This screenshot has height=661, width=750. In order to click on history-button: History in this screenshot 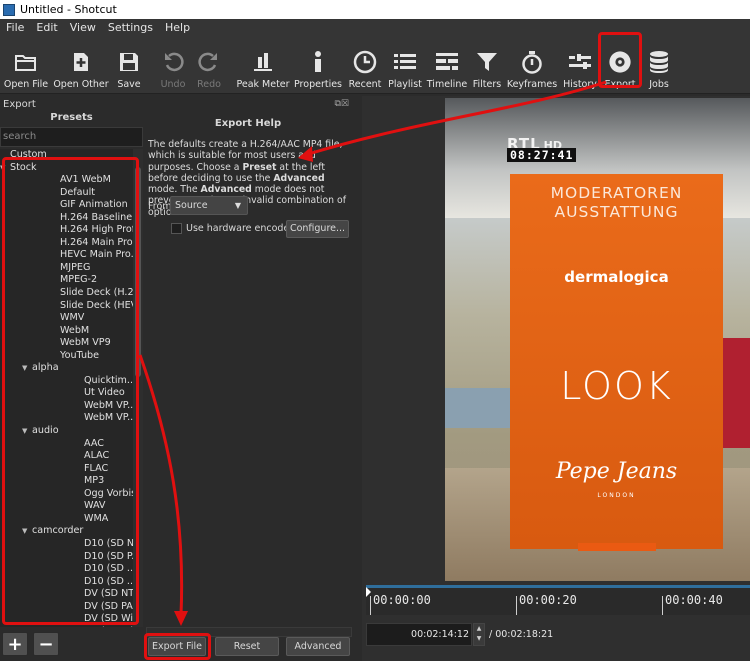, I will do `click(580, 65)`.